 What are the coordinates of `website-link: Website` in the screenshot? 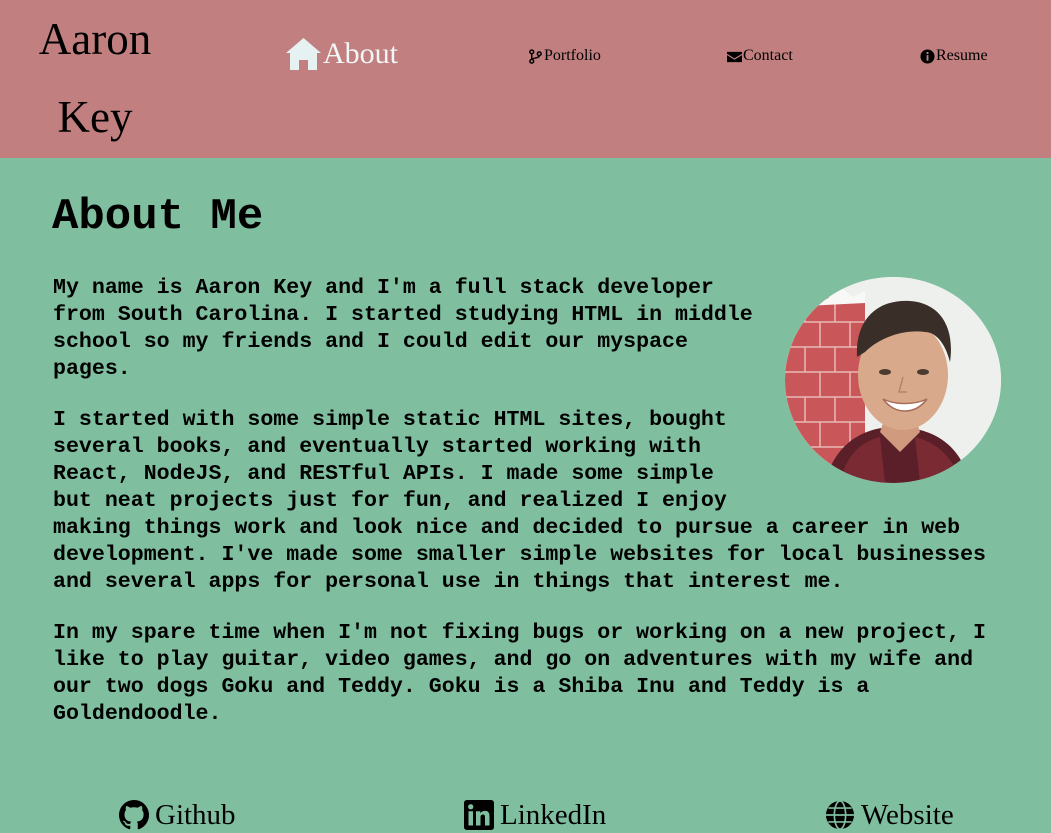 It's located at (889, 815).